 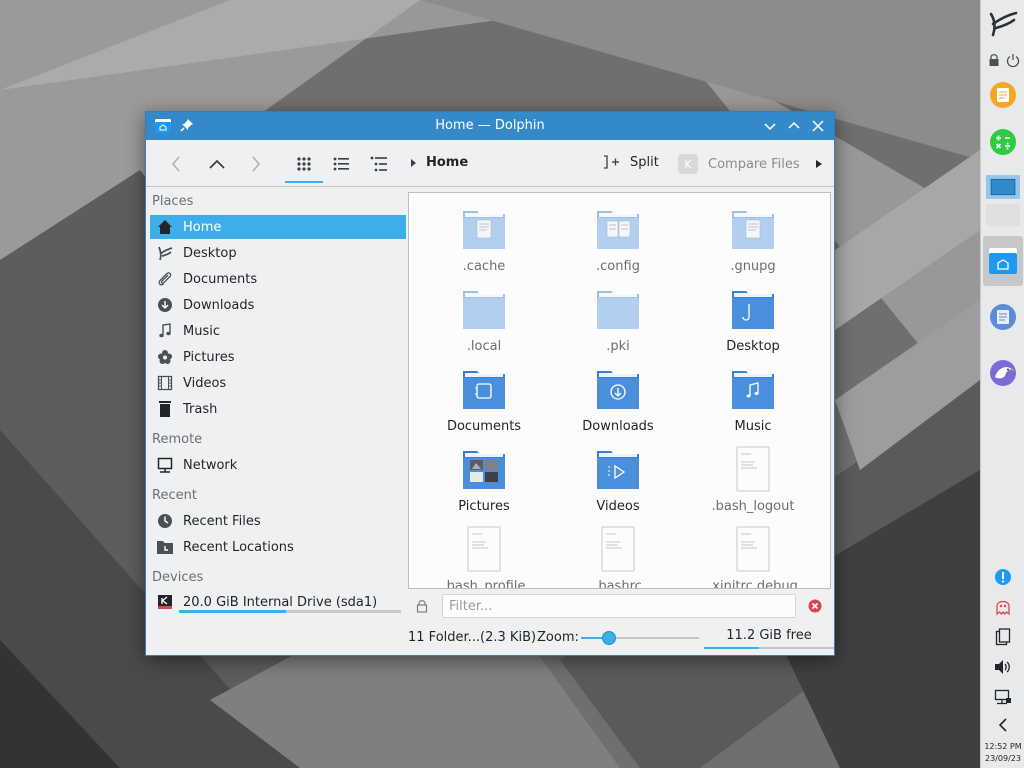 I want to click on text-editor-icon, so click(x=1003, y=317).